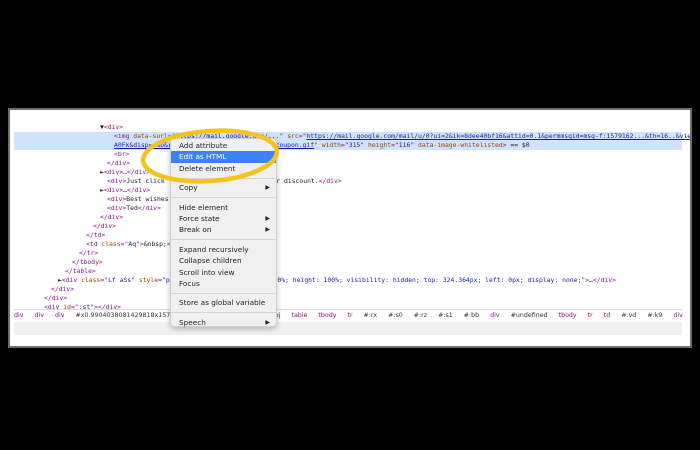 The height and width of the screenshot is (450, 700). I want to click on highlight-ellipse-annotation, so click(210, 156).